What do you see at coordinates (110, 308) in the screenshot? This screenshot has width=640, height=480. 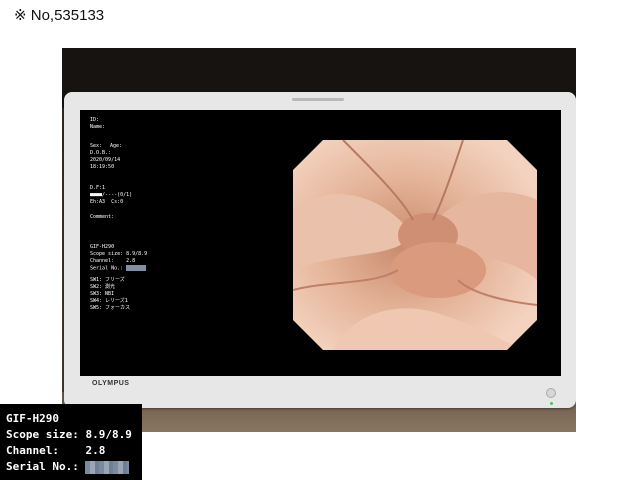 I see `osd-sw5: SW5: フォーカス` at bounding box center [110, 308].